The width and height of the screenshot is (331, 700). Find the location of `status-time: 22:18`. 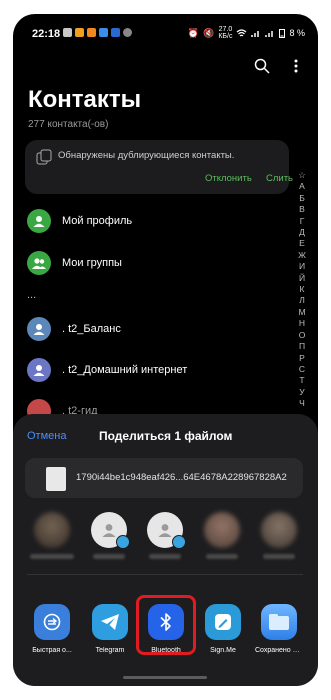

status-time: 22:18 is located at coordinates (46, 34).